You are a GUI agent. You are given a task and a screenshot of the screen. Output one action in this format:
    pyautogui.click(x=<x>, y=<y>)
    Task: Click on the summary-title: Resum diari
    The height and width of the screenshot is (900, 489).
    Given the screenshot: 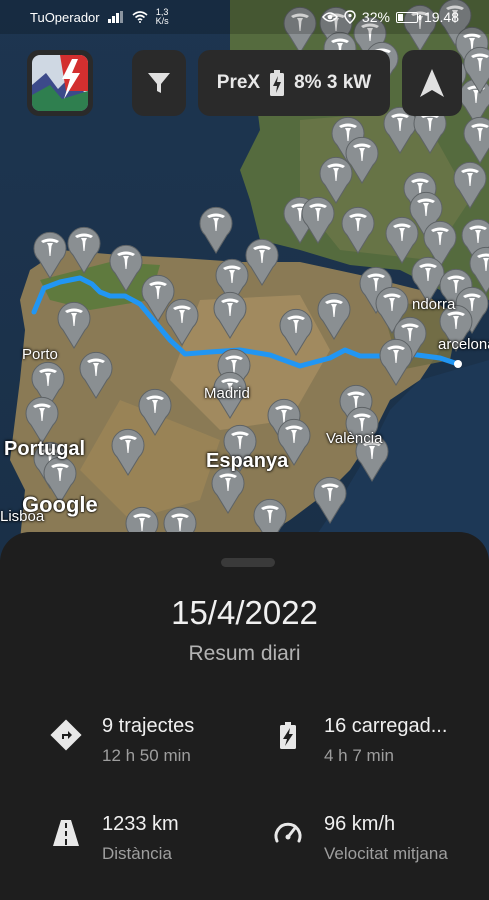 What is the action you would take?
    pyautogui.click(x=244, y=653)
    